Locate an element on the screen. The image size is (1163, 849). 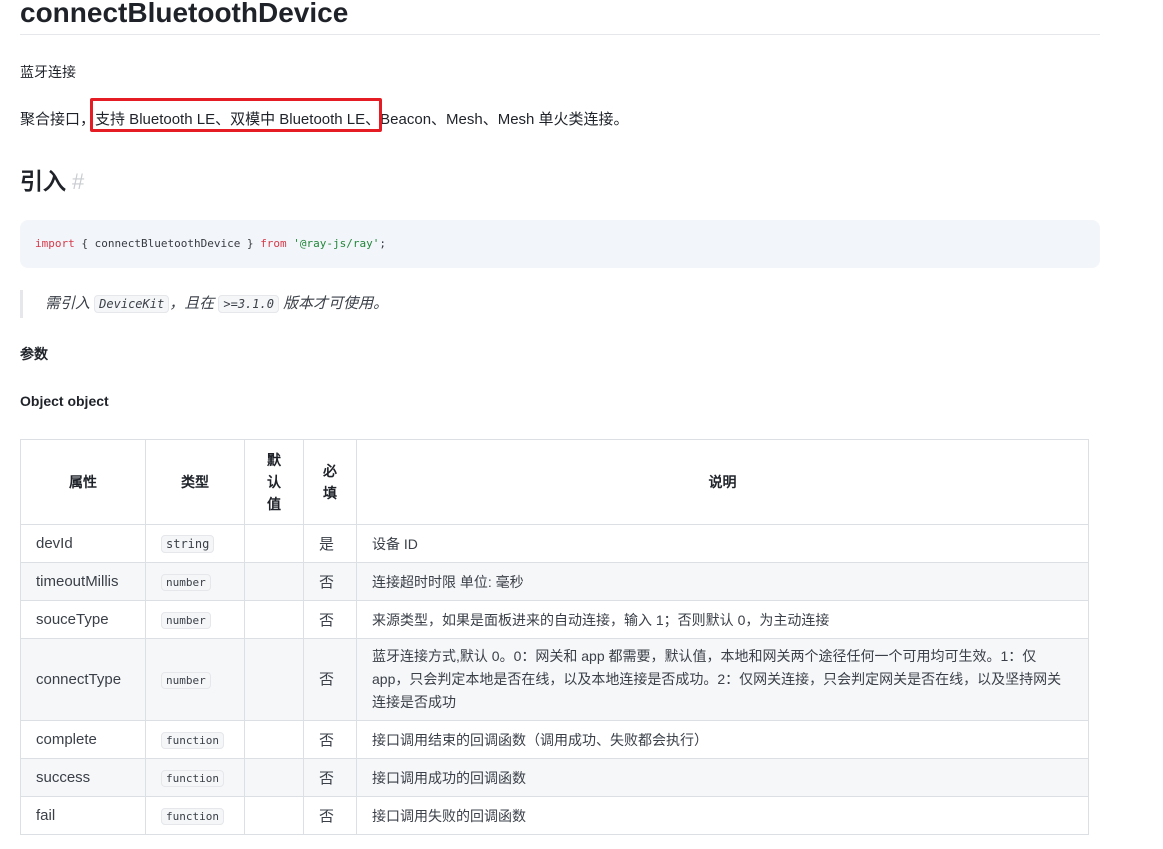
cell-type: string is located at coordinates (195, 543).